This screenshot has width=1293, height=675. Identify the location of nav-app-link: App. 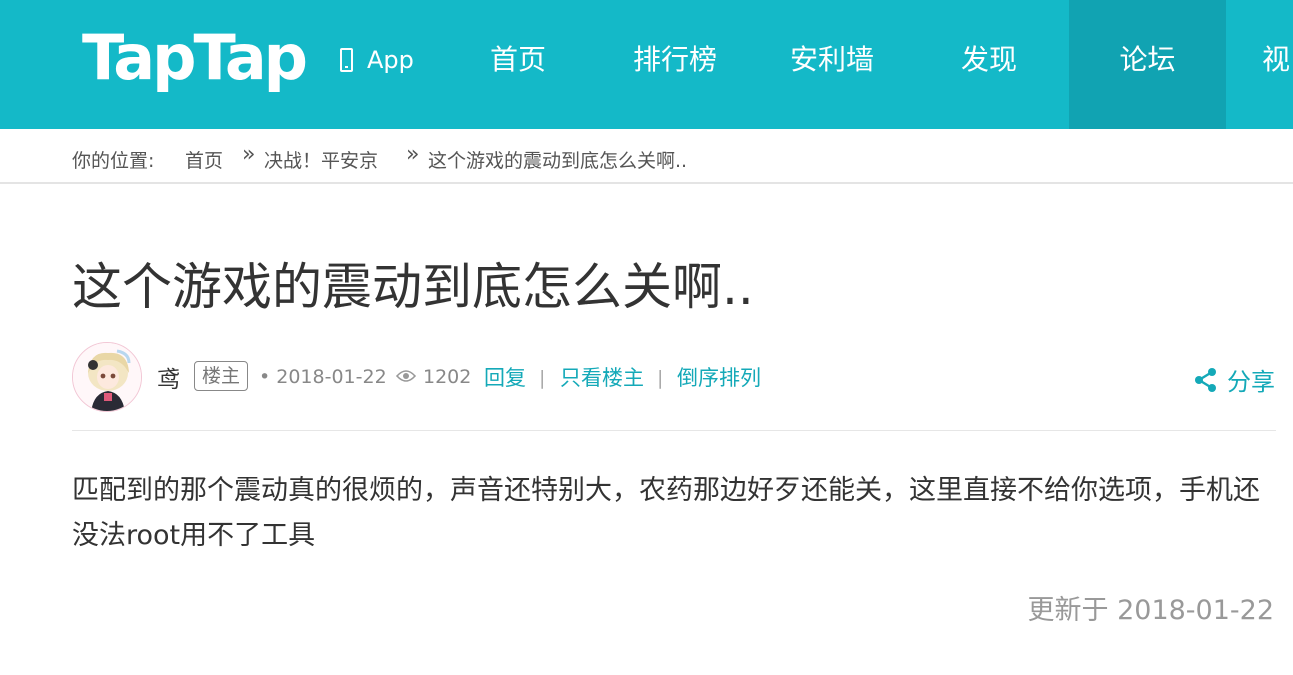
(377, 60).